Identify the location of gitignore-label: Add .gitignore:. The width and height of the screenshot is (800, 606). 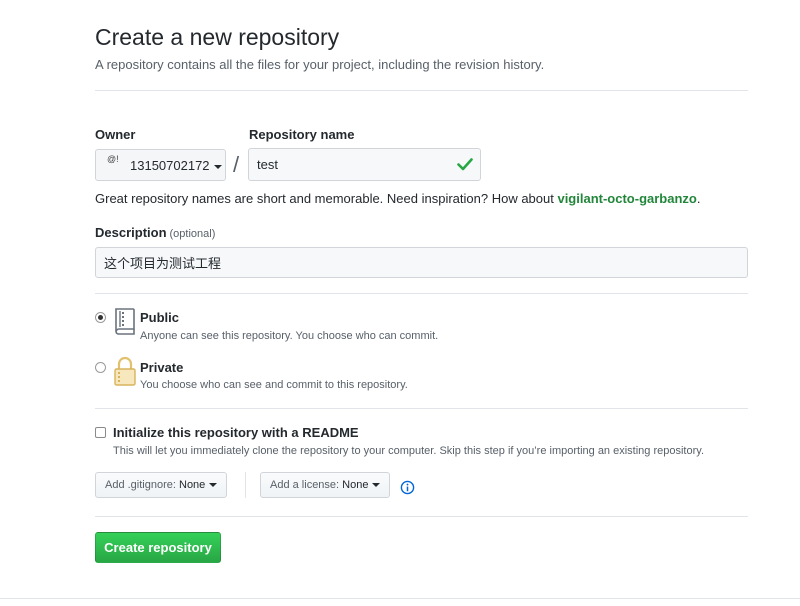
(140, 485).